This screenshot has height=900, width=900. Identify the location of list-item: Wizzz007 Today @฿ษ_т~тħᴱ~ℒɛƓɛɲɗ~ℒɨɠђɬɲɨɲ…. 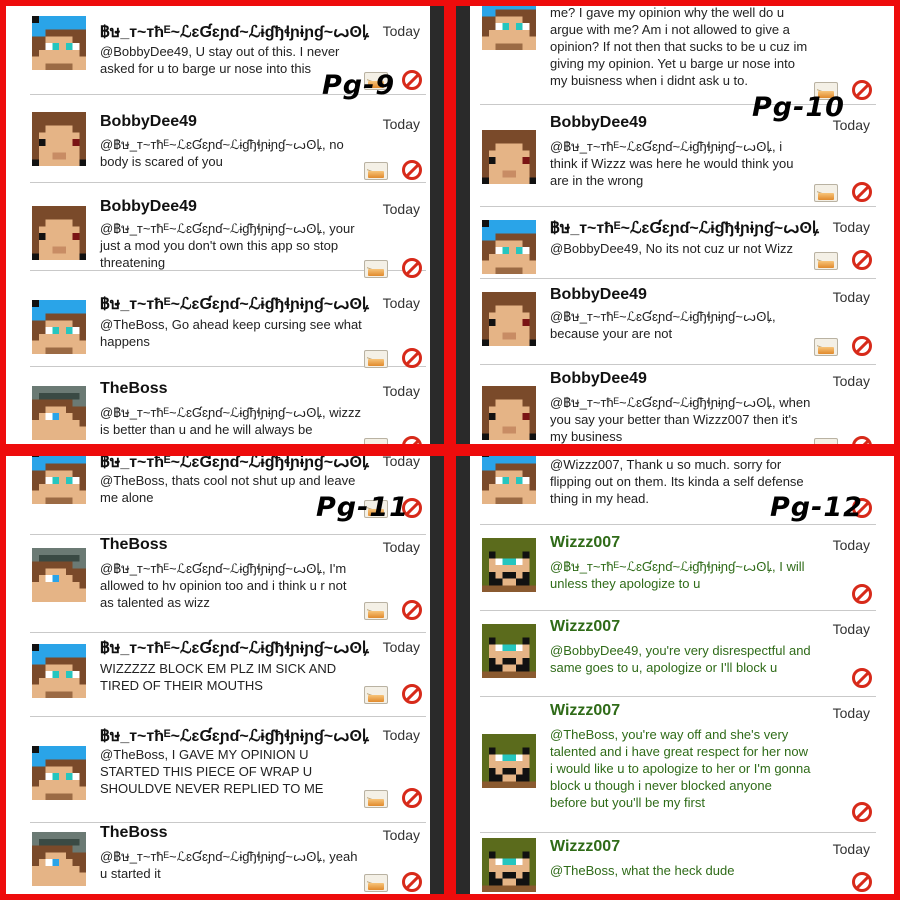
(678, 568).